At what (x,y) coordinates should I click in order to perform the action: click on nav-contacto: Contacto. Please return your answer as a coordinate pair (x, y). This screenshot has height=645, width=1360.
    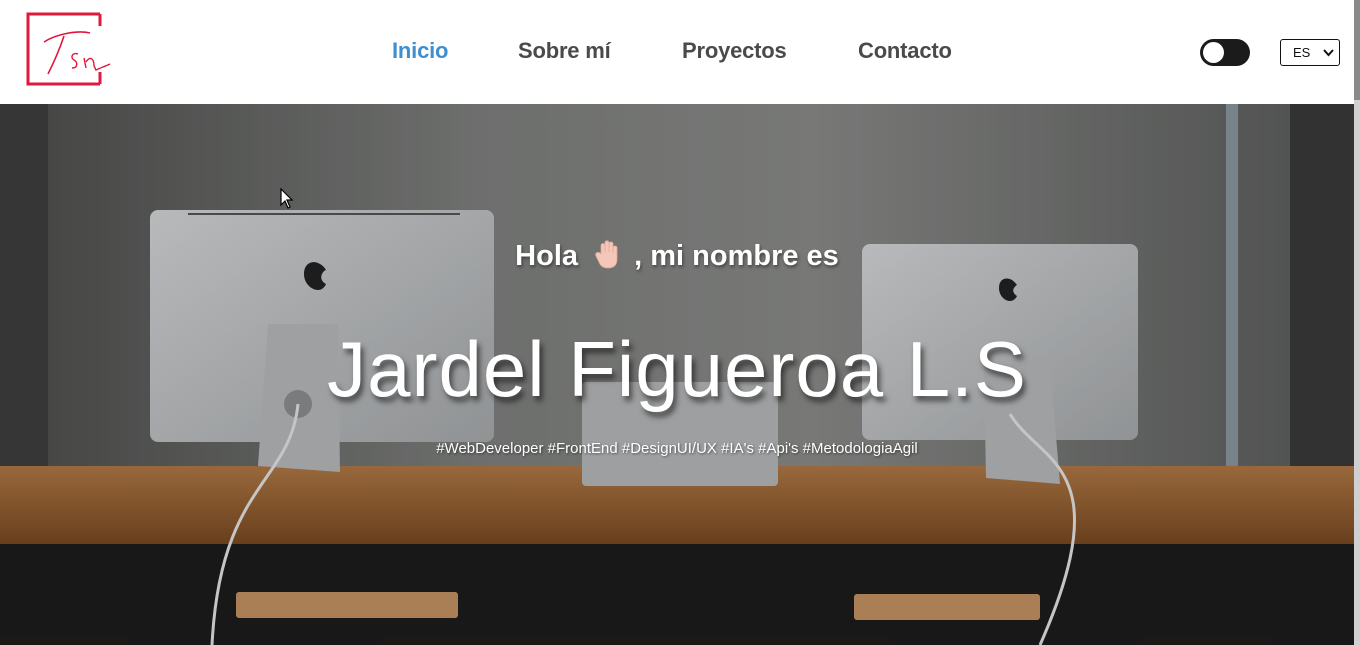
    Looking at the image, I should click on (905, 51).